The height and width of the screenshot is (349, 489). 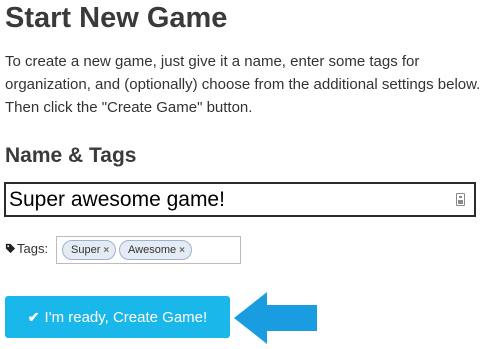 What do you see at coordinates (33, 316) in the screenshot?
I see `check-icon: ✔` at bounding box center [33, 316].